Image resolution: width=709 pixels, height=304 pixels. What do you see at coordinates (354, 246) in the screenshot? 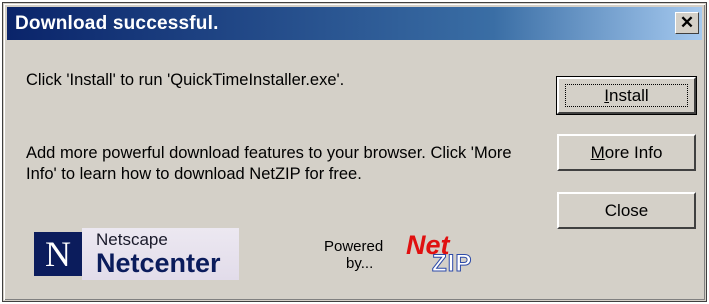
I see `powered-text: Powered` at bounding box center [354, 246].